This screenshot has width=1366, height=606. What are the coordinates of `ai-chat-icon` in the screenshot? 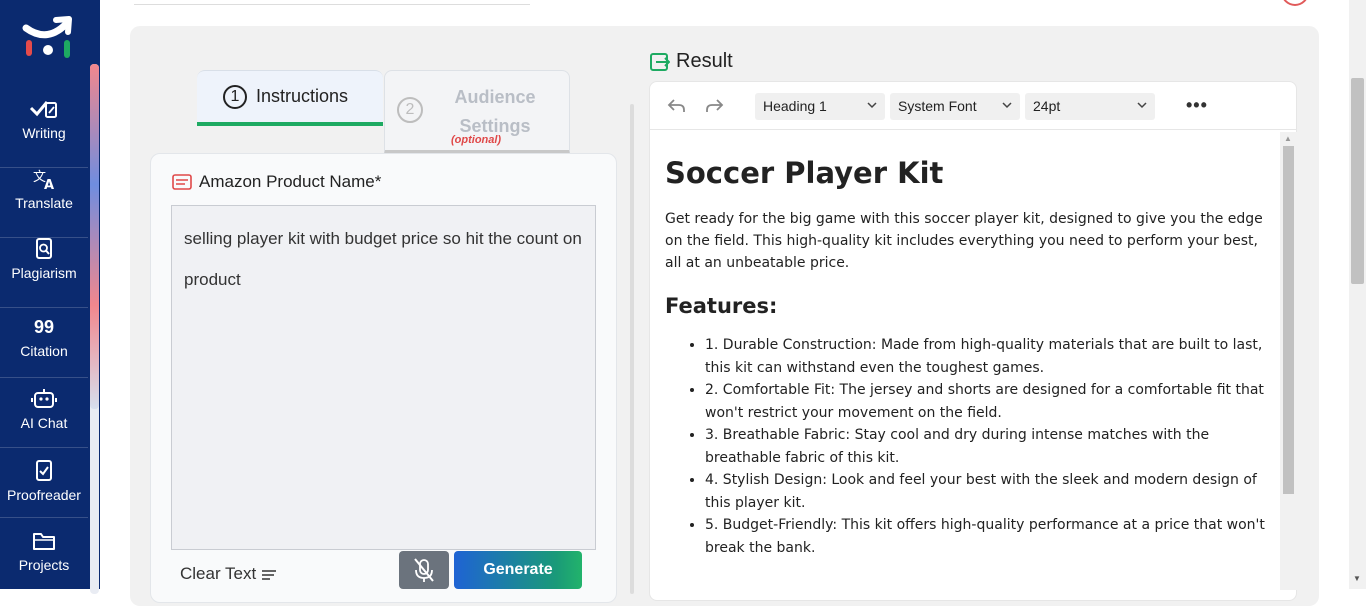 It's located at (44, 398).